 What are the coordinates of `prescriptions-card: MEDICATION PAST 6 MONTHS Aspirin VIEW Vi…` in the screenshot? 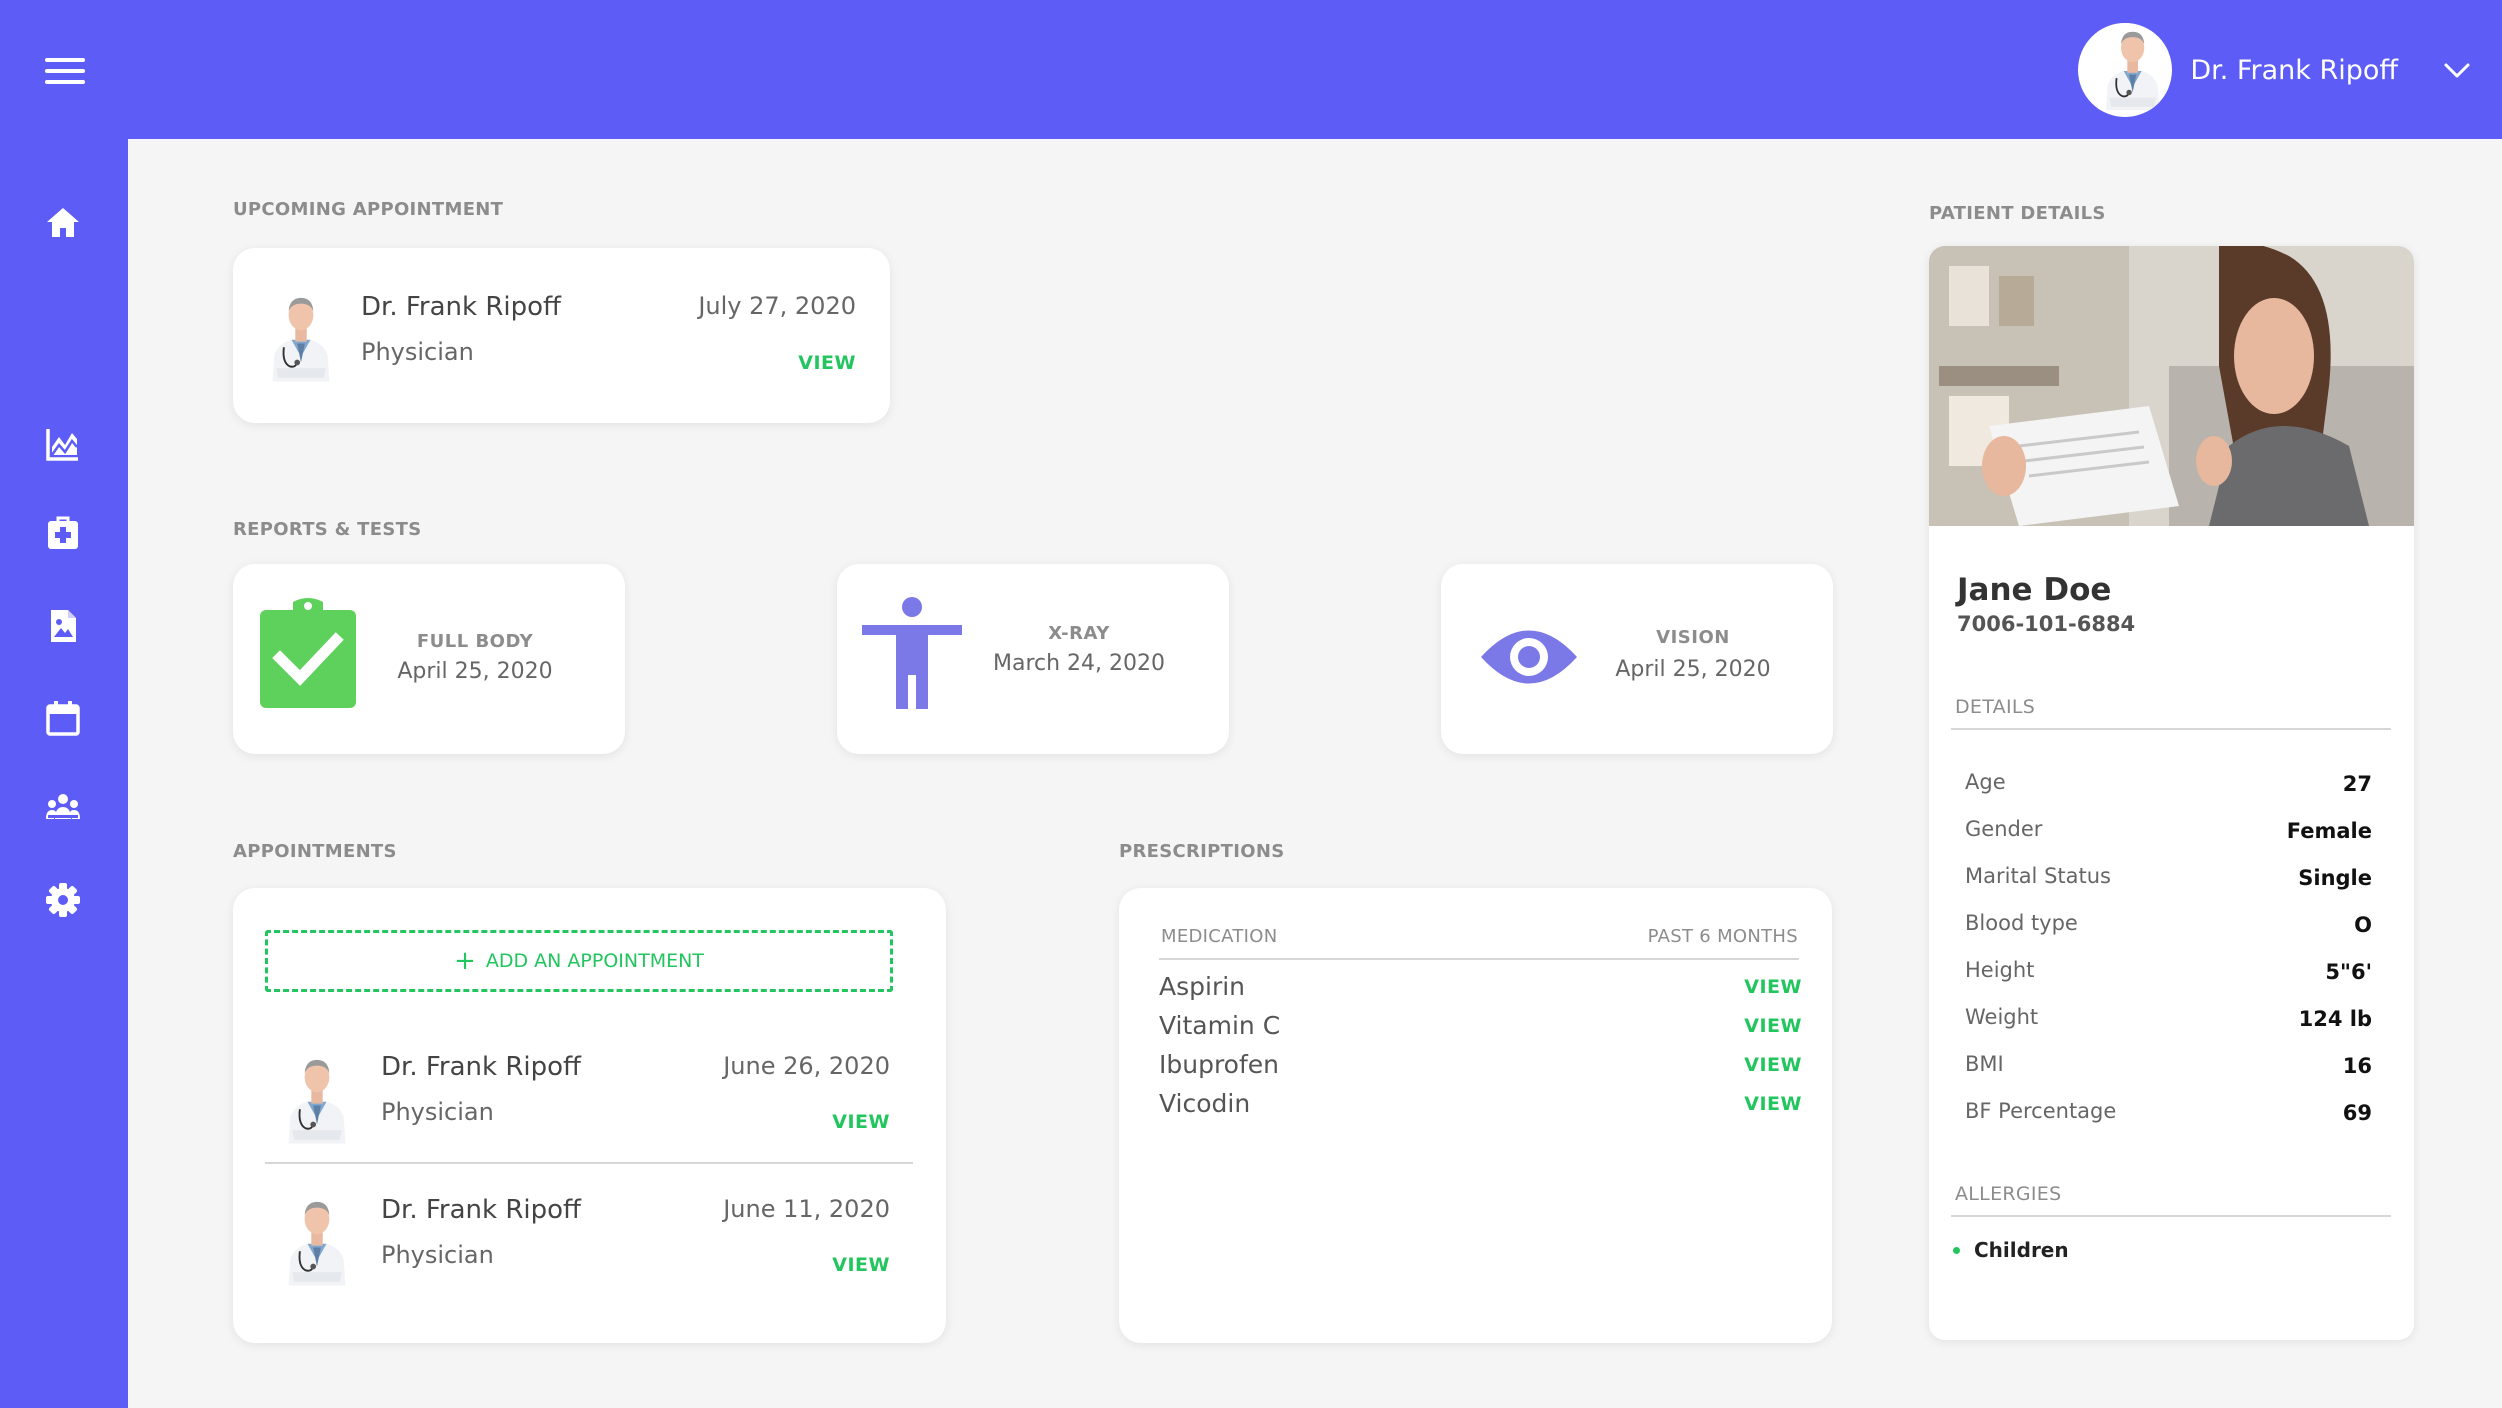 It's located at (1475, 1115).